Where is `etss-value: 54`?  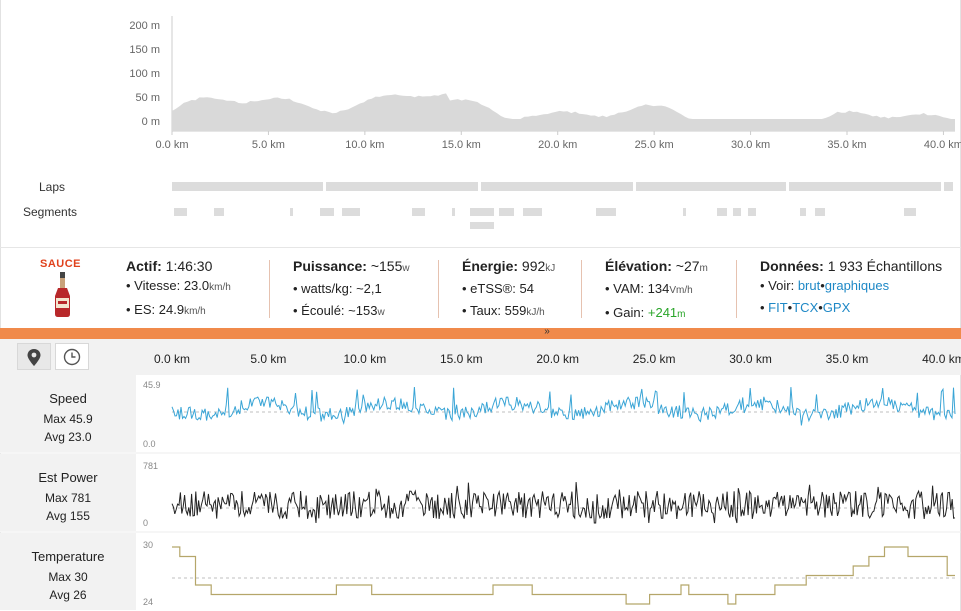
etss-value: 54 is located at coordinates (526, 288).